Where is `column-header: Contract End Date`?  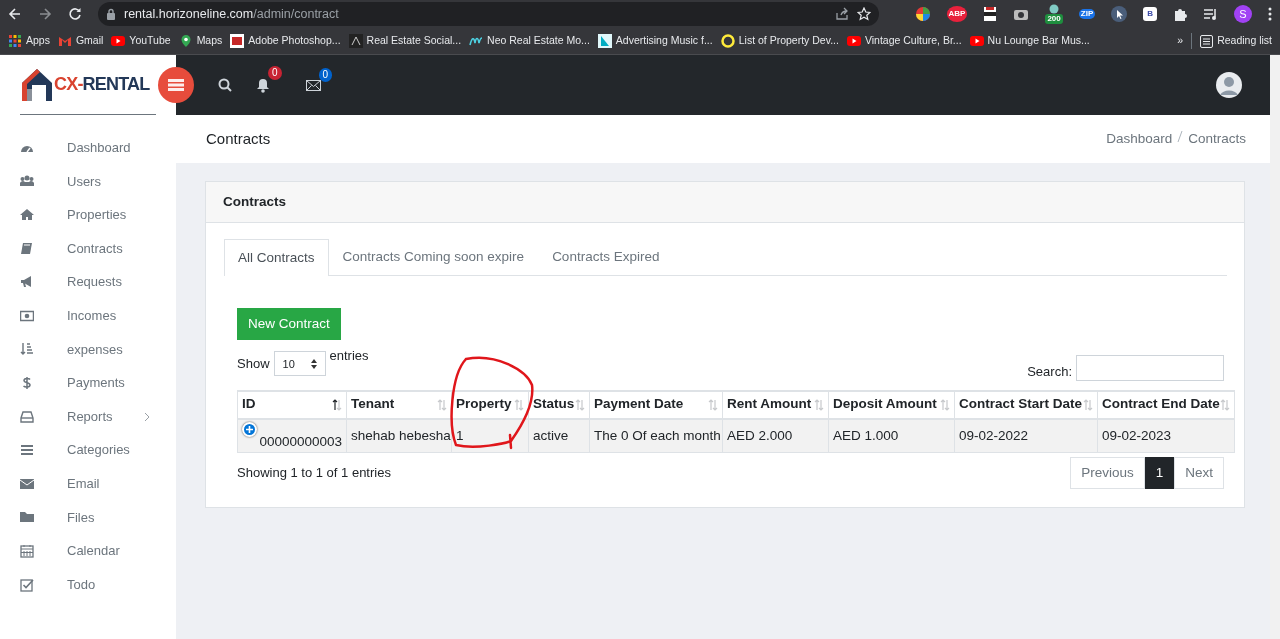 column-header: Contract End Date is located at coordinates (1166, 404).